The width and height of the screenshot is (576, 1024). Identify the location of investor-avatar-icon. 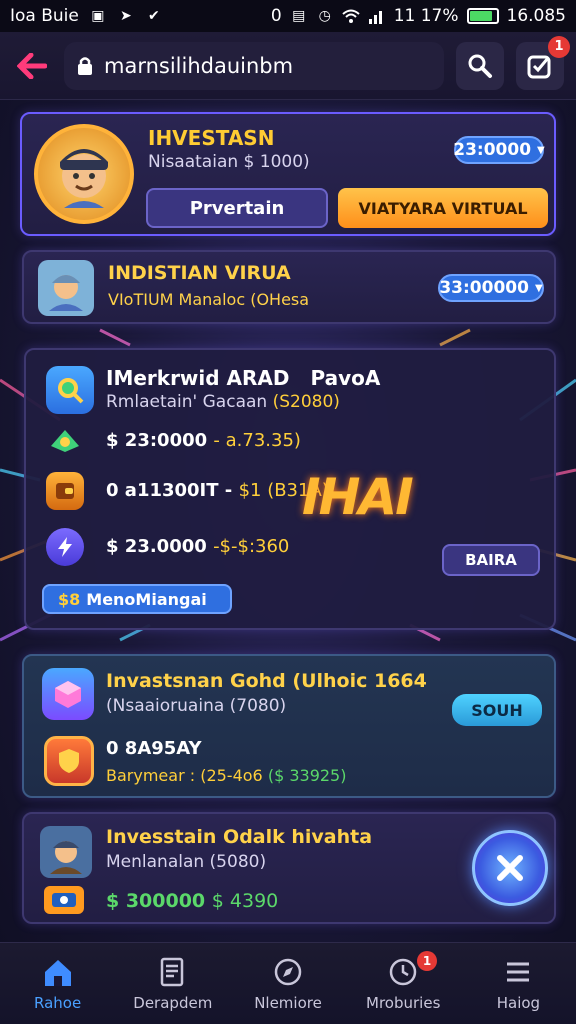
(84, 178).